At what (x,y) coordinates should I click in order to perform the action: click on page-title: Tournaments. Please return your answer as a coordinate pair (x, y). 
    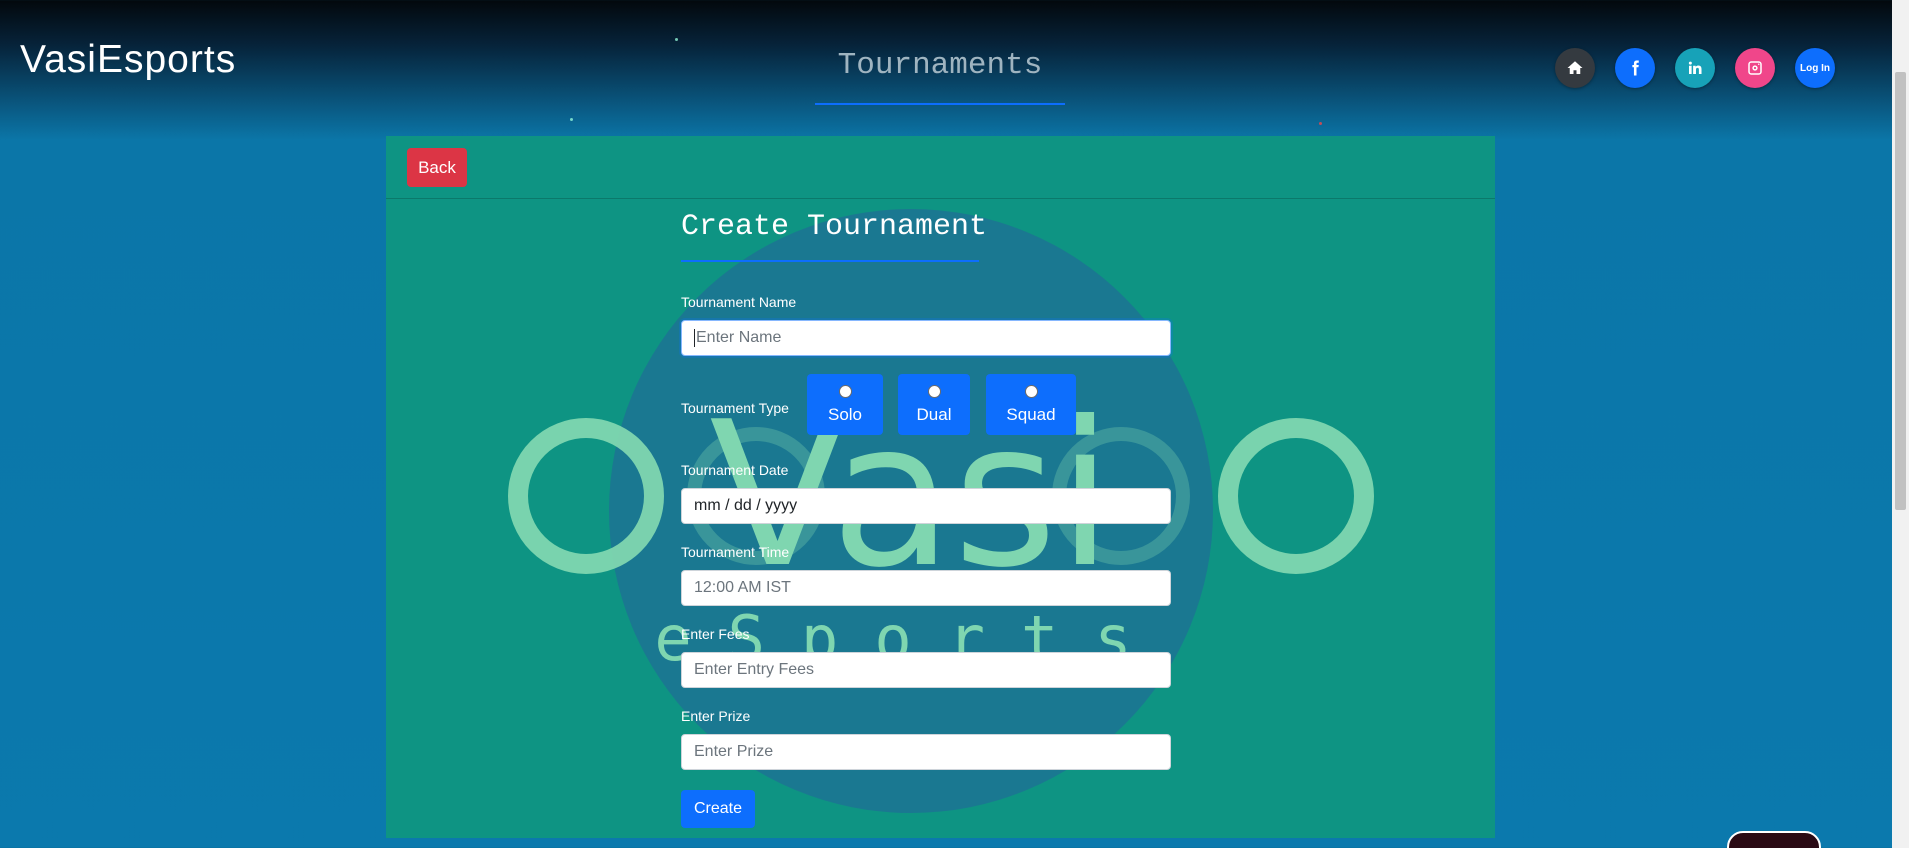
    Looking at the image, I should click on (940, 65).